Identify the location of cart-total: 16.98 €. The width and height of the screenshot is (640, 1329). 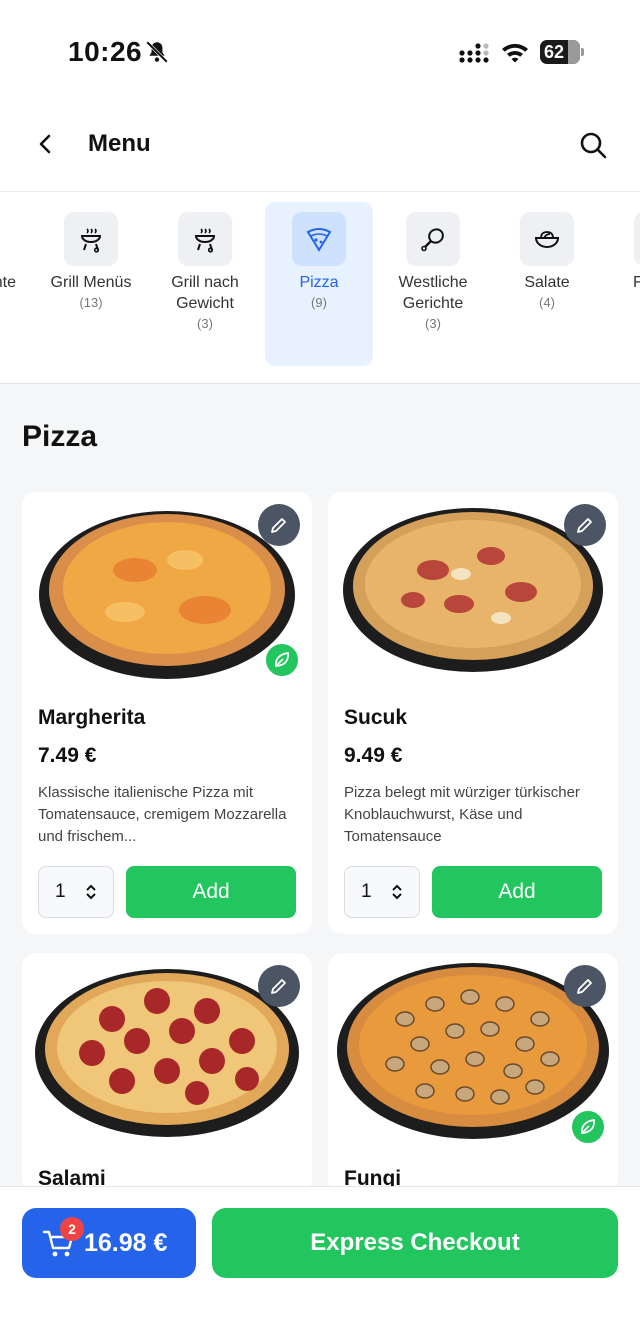
(126, 1242).